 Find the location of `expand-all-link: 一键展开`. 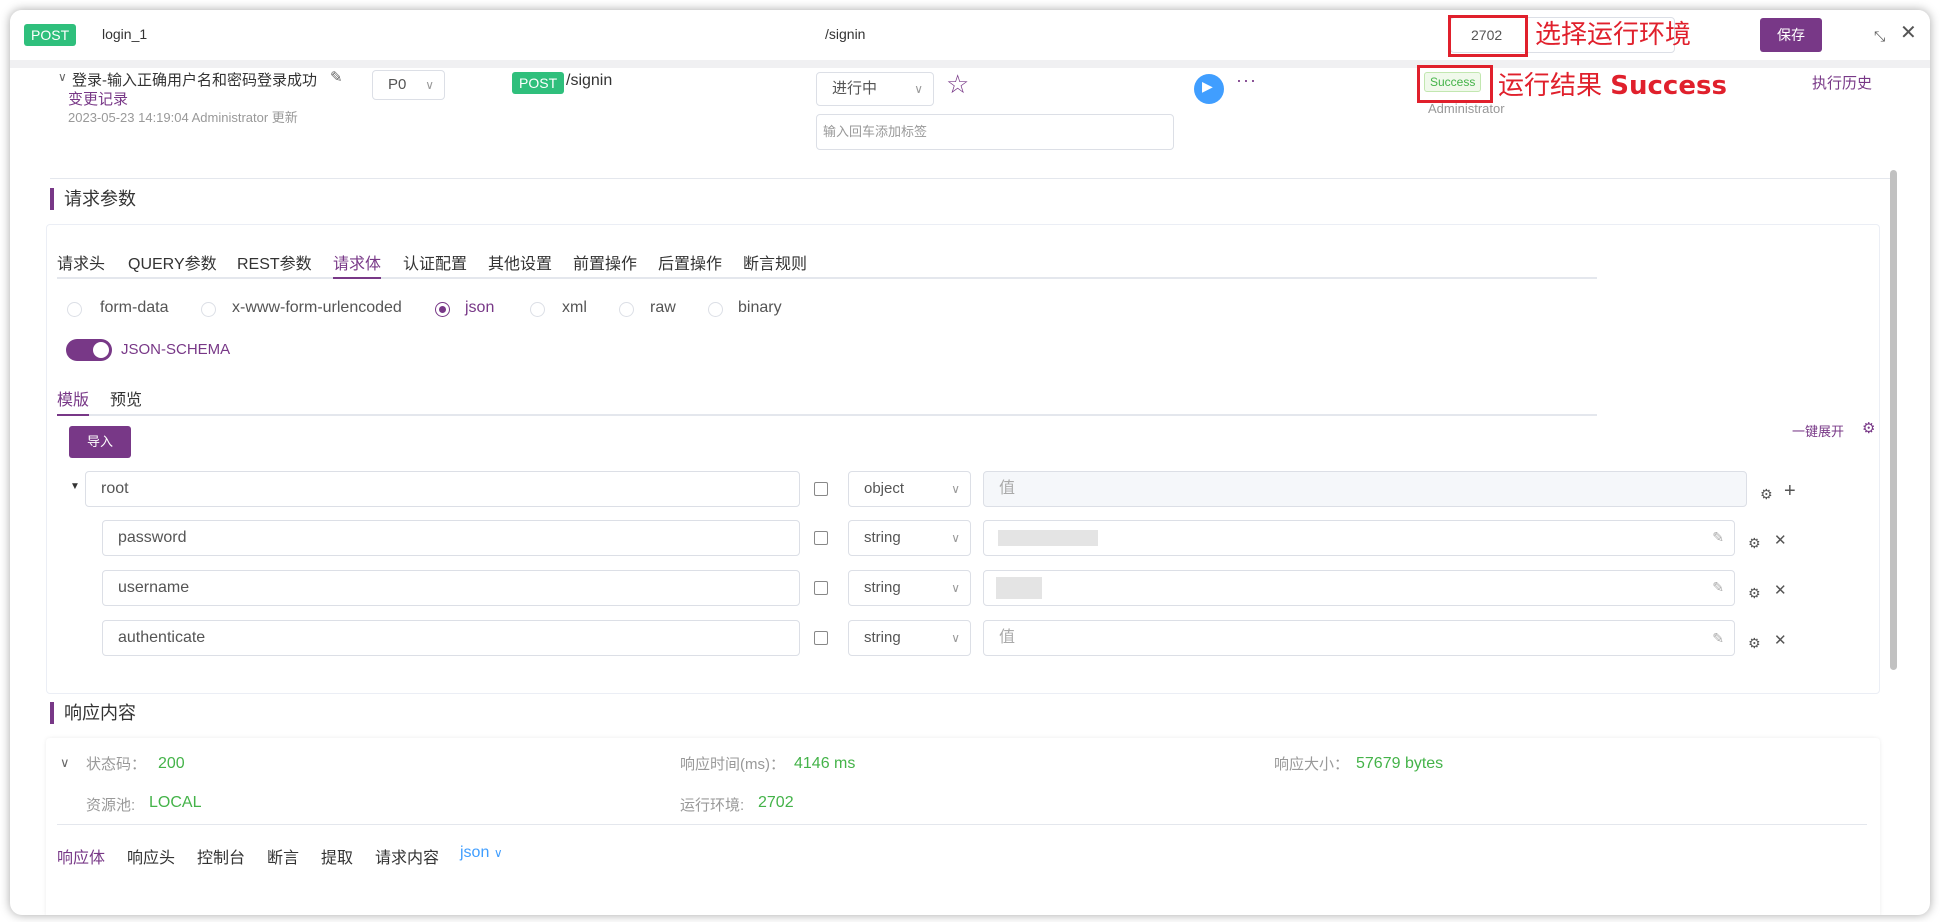

expand-all-link: 一键展开 is located at coordinates (1818, 430).